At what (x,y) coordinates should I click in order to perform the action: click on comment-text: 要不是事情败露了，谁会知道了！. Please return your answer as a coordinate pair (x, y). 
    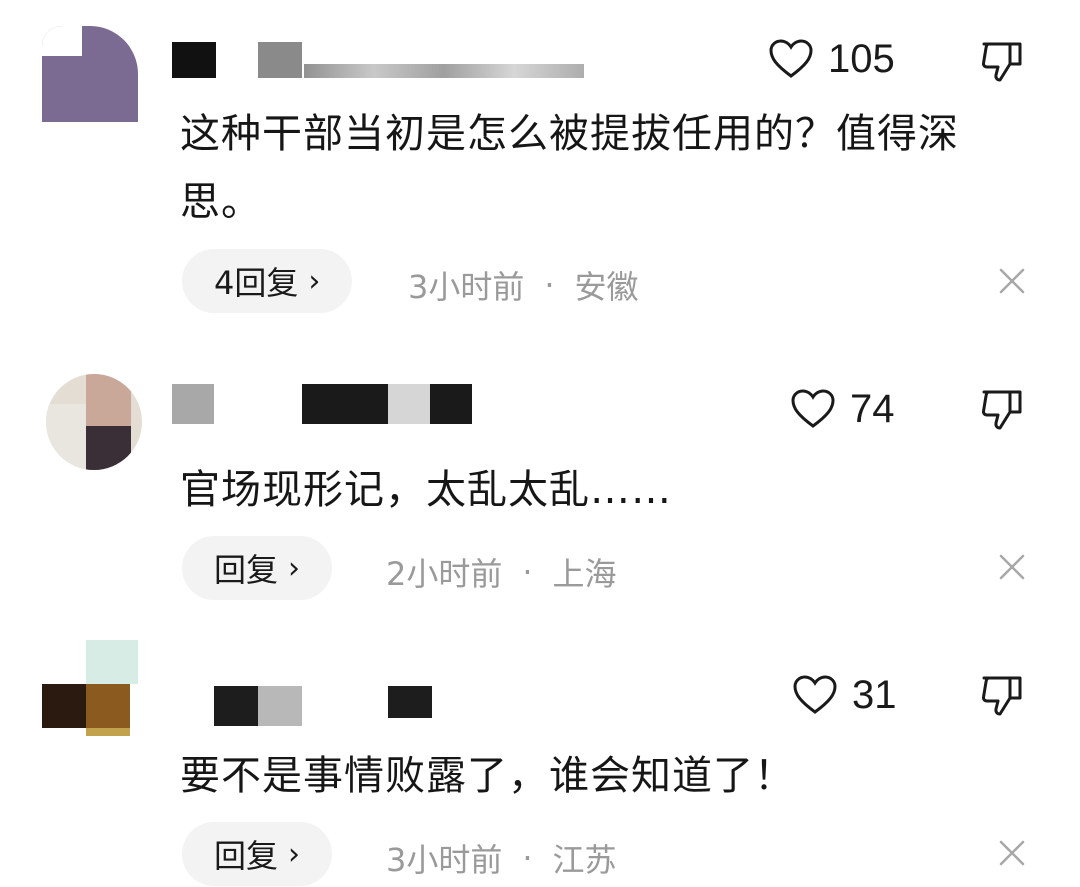
    Looking at the image, I should click on (487, 776).